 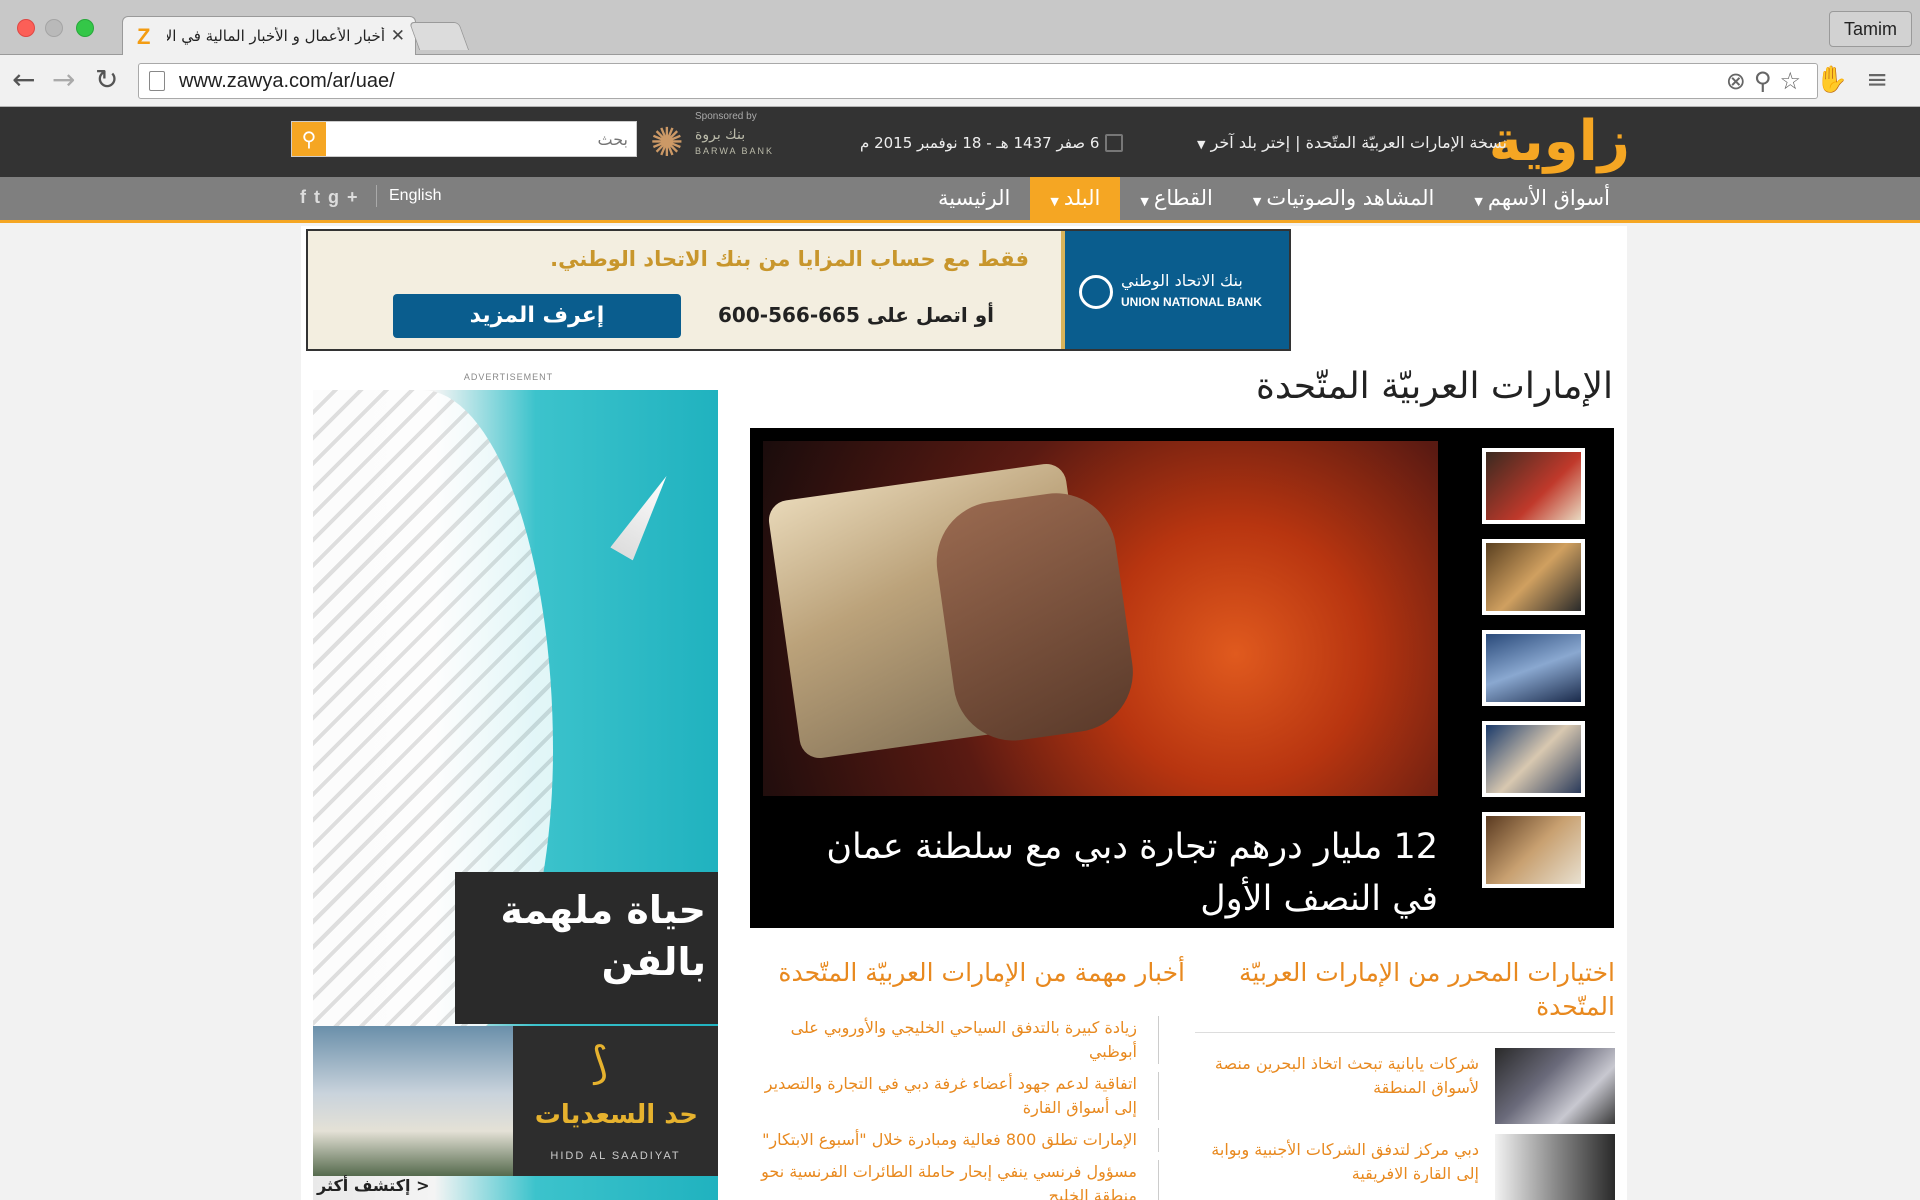 What do you see at coordinates (1740, 81) in the screenshot?
I see `cookie-blocked-icon: ⊗` at bounding box center [1740, 81].